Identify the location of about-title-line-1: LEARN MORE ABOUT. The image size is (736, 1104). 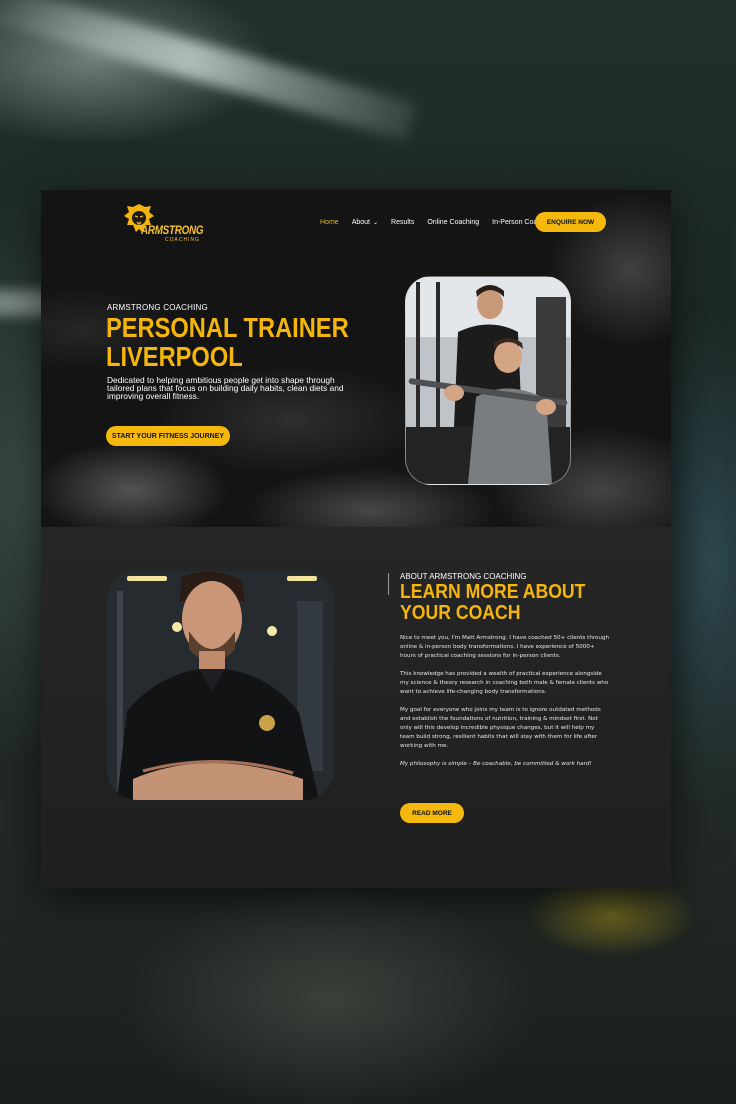
(493, 591).